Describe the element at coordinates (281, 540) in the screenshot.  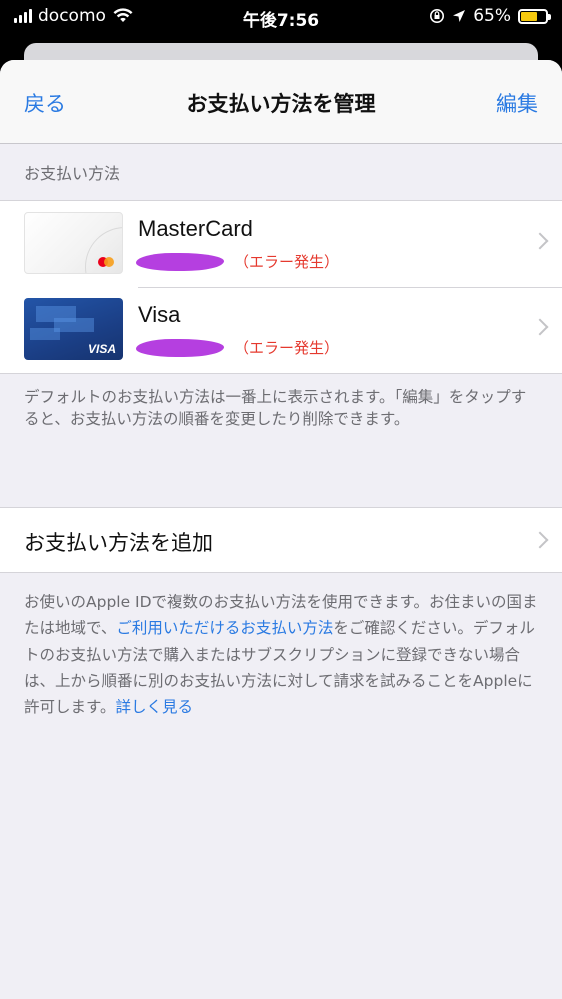
I see `add-payment-method-button: お支払い方法を追加` at that location.